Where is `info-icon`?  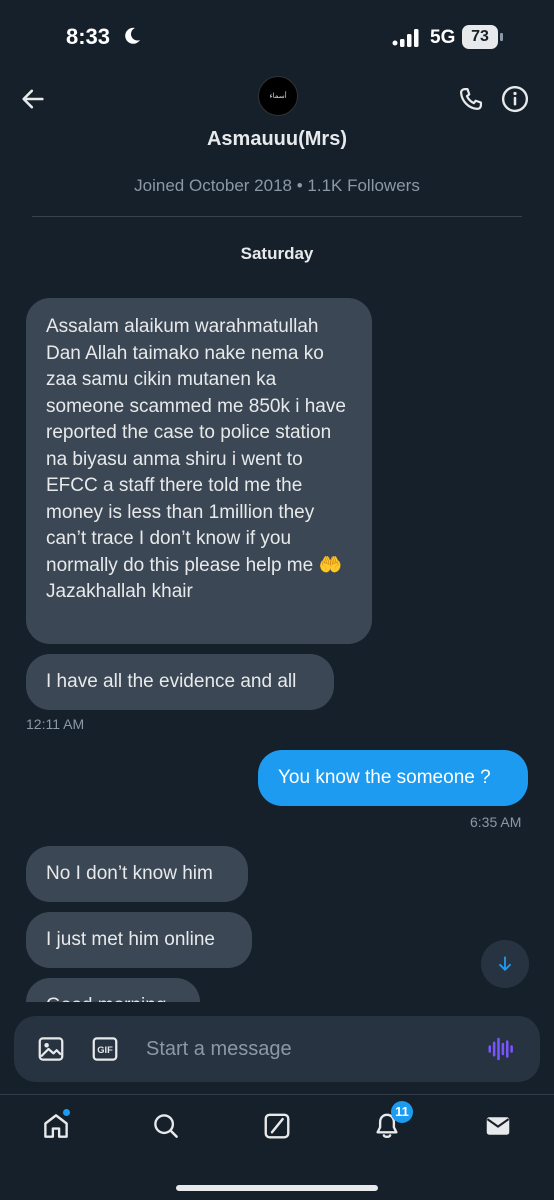
info-icon is located at coordinates (515, 99).